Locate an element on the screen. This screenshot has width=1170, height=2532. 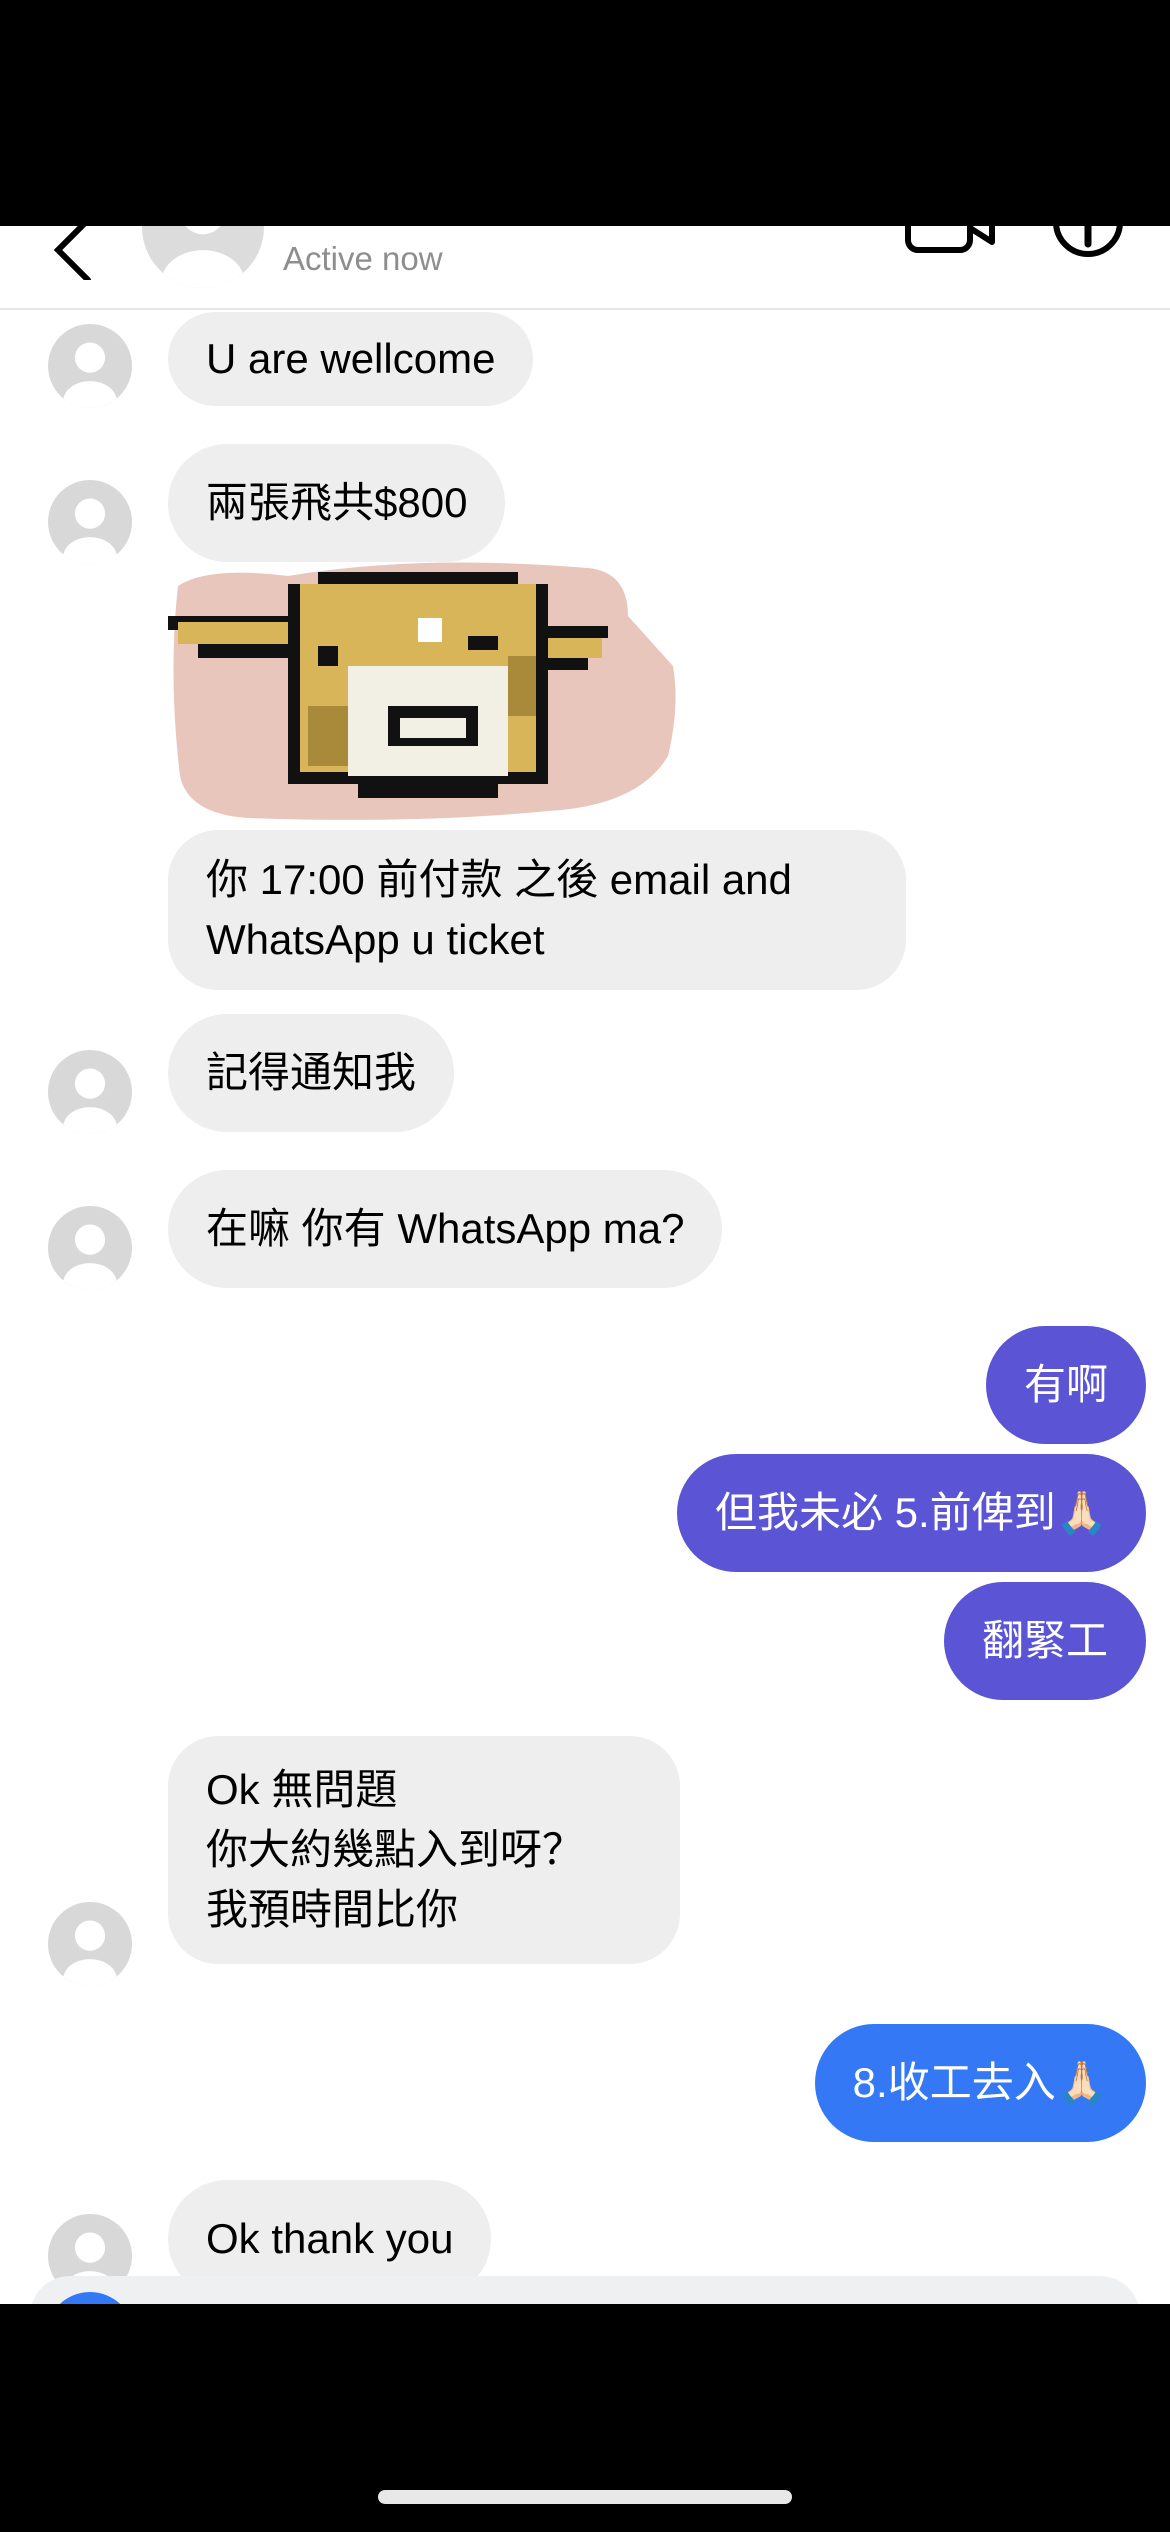
pixel-dog-sticker is located at coordinates (424, 691).